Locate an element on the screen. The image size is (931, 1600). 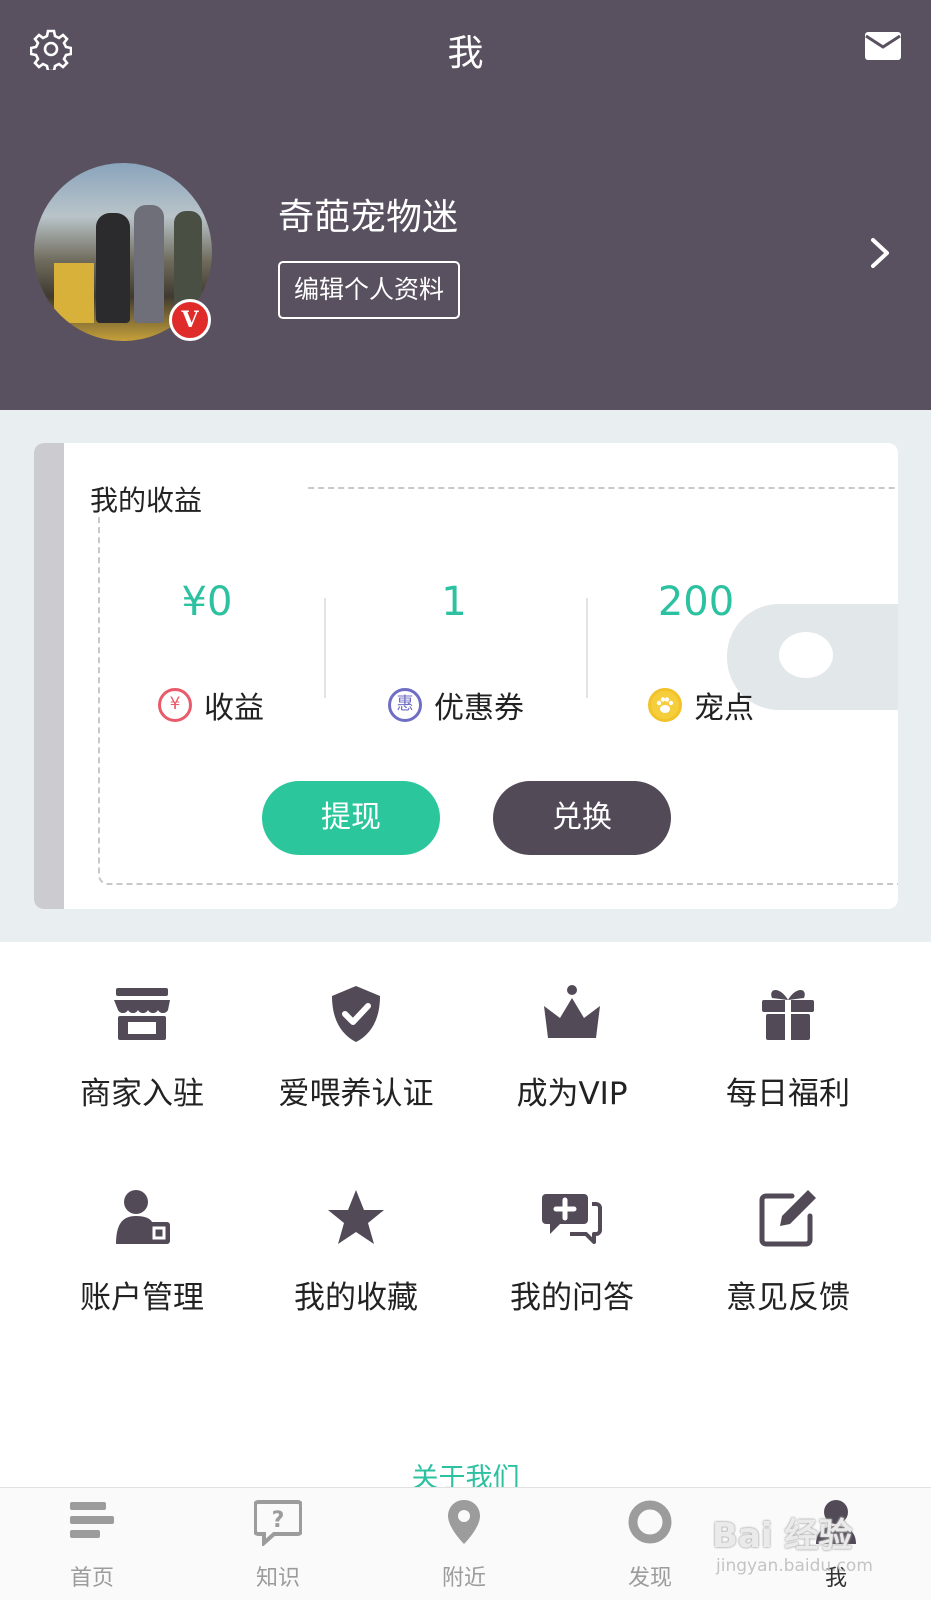
menu-item-label: 我的问答 is located at coordinates (572, 1298).